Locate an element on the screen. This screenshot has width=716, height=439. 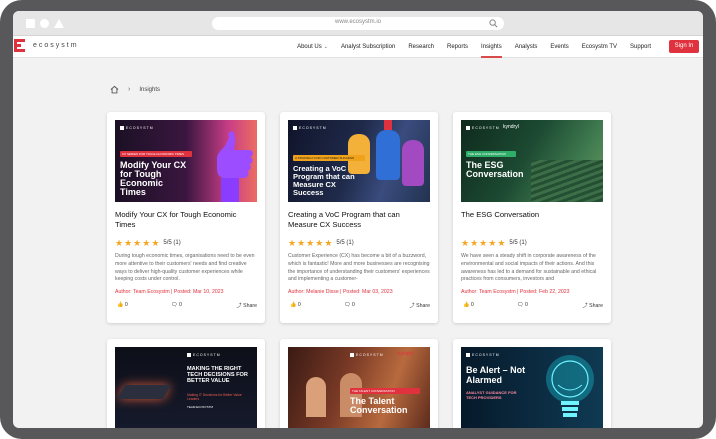
brand-name: ecosystm is located at coordinates (56, 45).